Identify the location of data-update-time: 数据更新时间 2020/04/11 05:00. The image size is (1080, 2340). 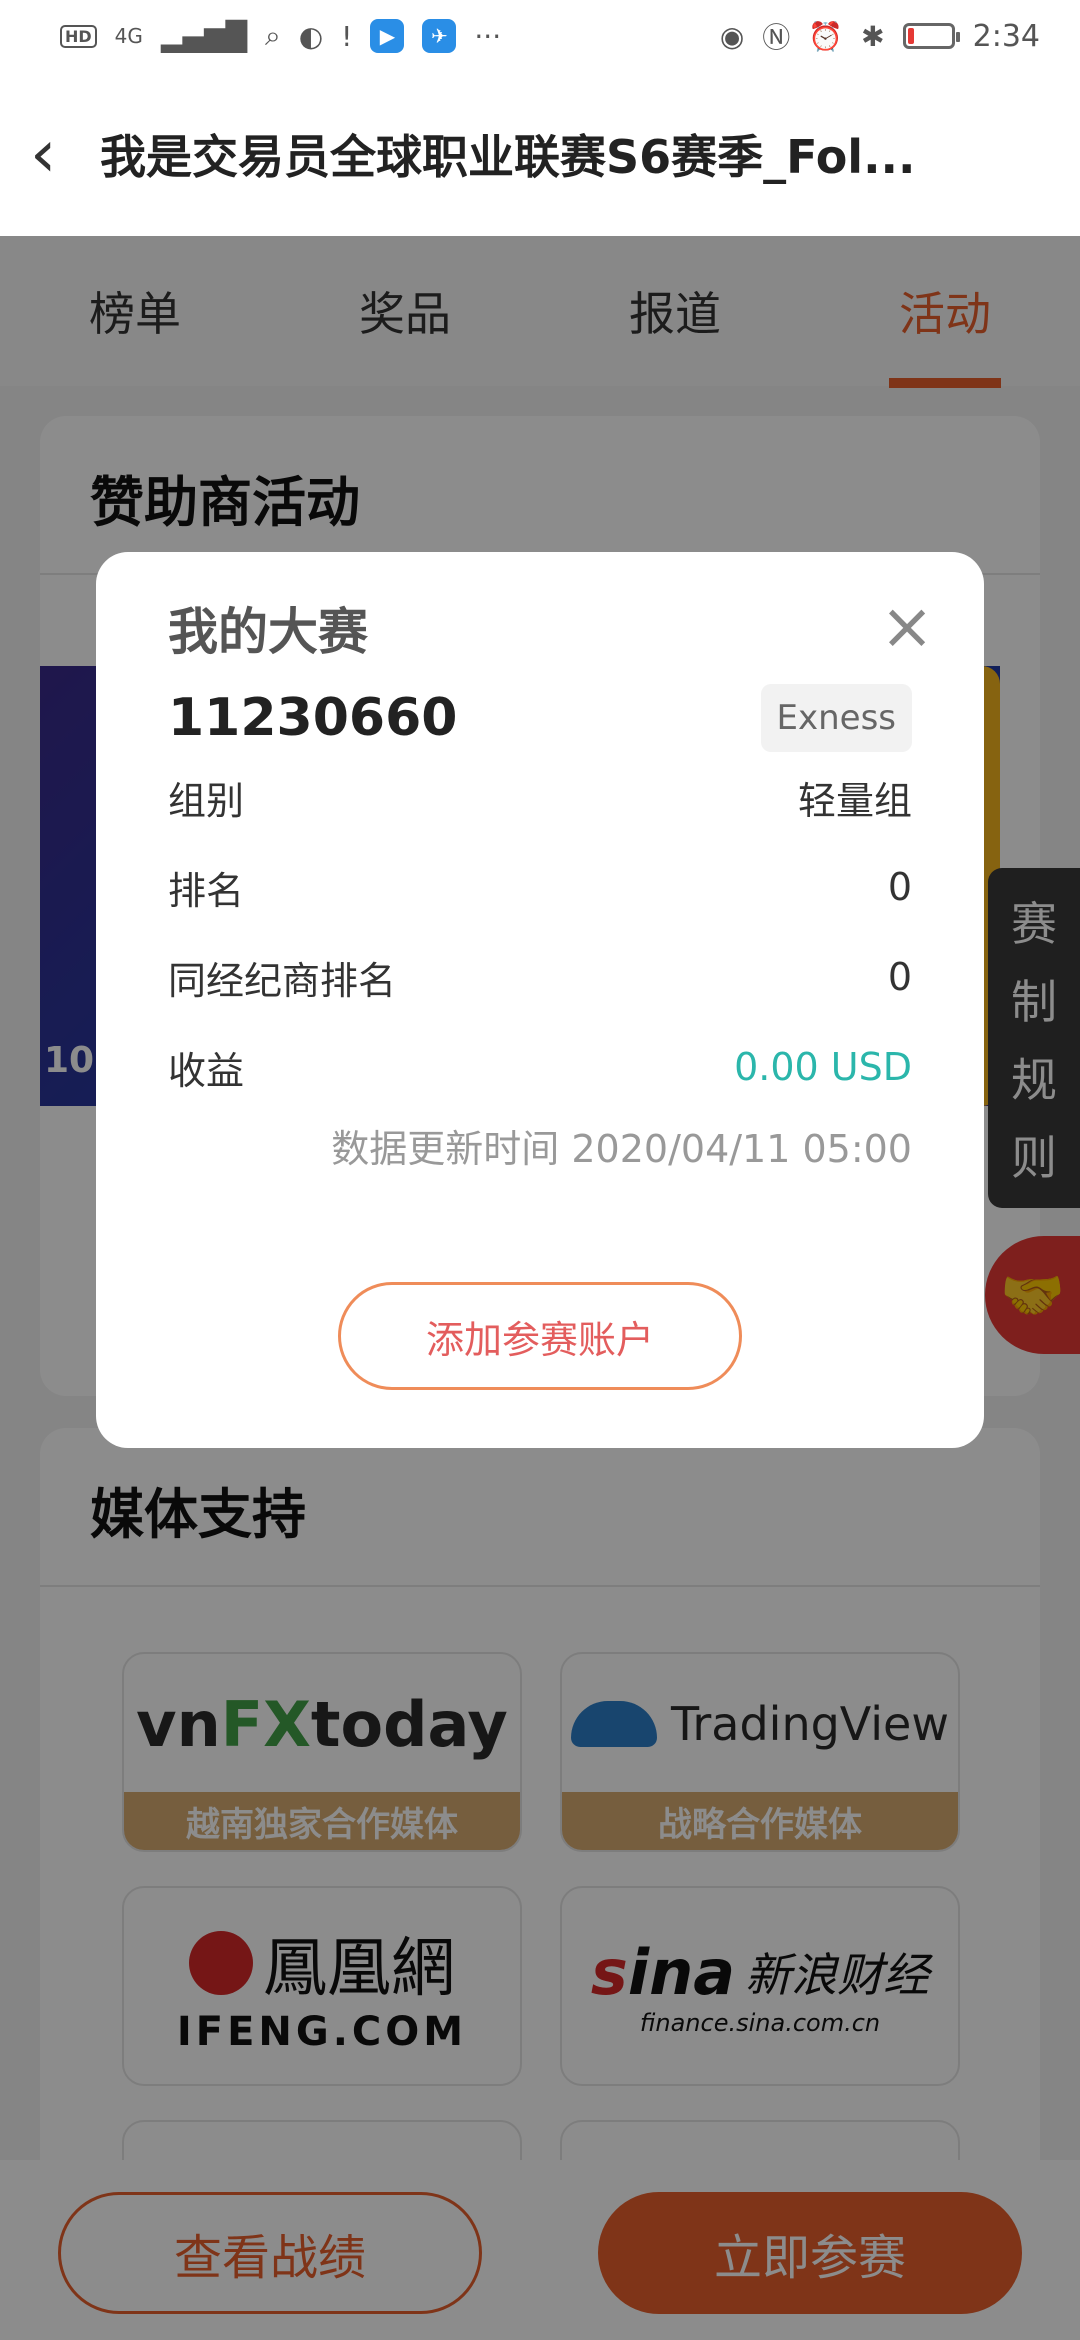
(621, 1149).